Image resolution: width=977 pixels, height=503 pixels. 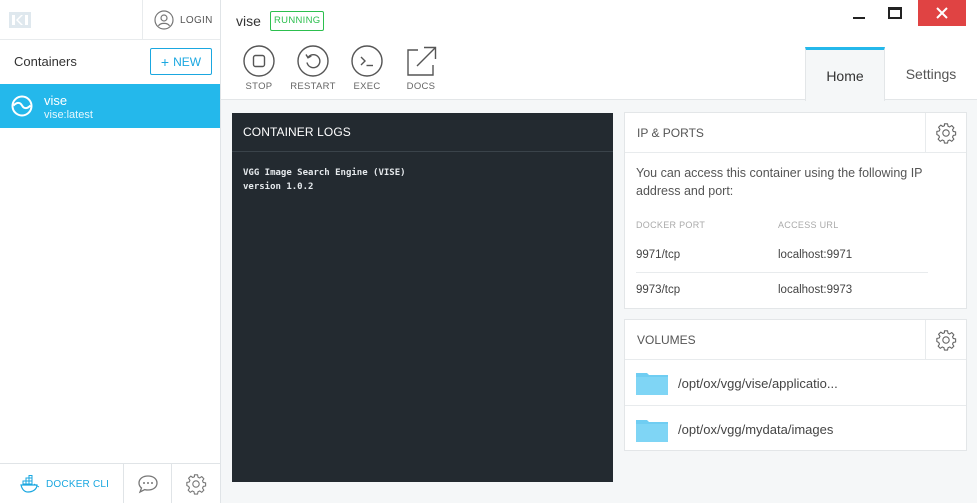 I want to click on maximize-window-button, so click(x=895, y=13).